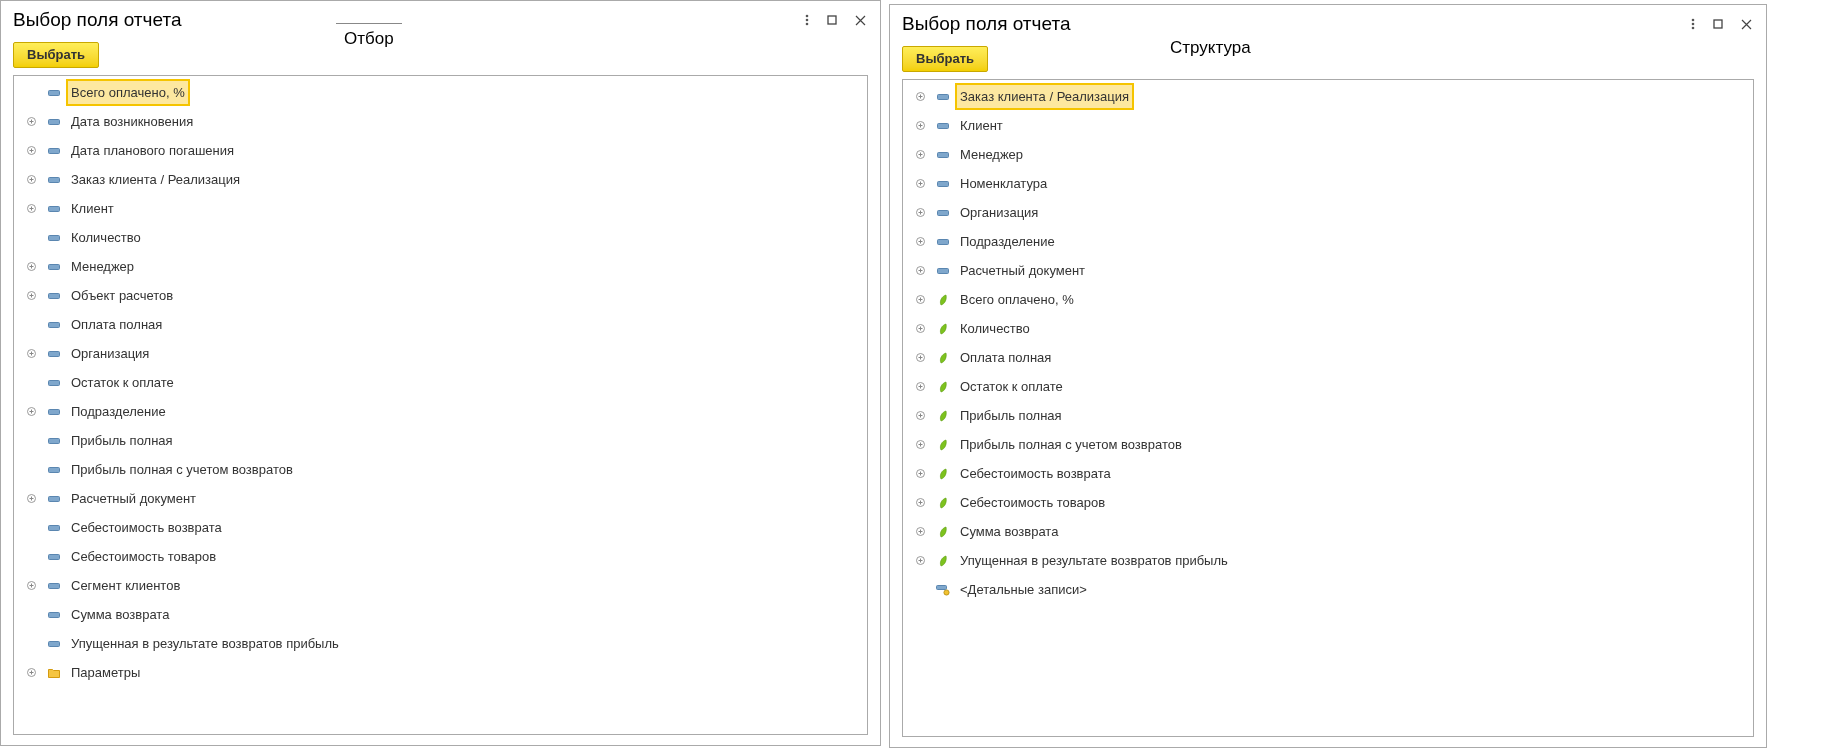 The image size is (1830, 750). I want to click on tree-item: Номенклатура, so click(1004, 183).